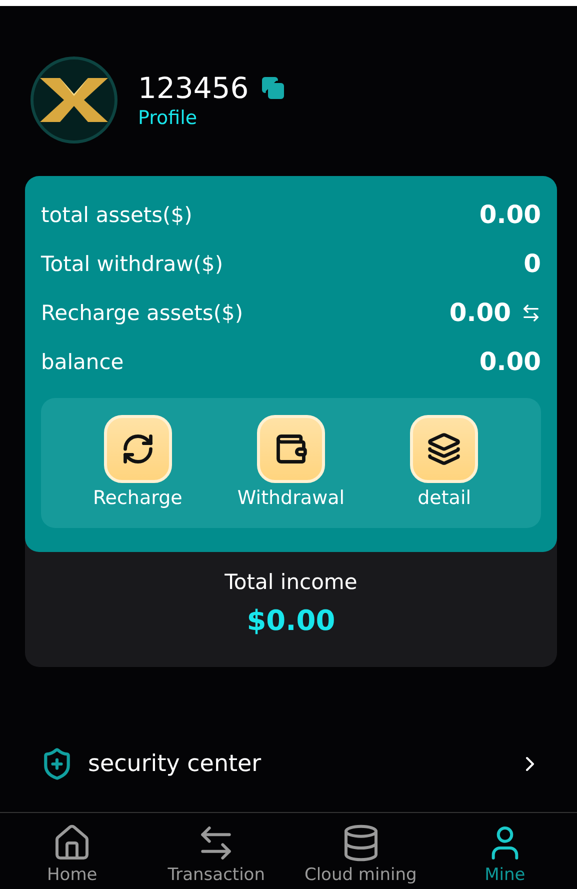 The image size is (577, 889). What do you see at coordinates (132, 264) in the screenshot?
I see `asset-label: Total withdraw($)` at bounding box center [132, 264].